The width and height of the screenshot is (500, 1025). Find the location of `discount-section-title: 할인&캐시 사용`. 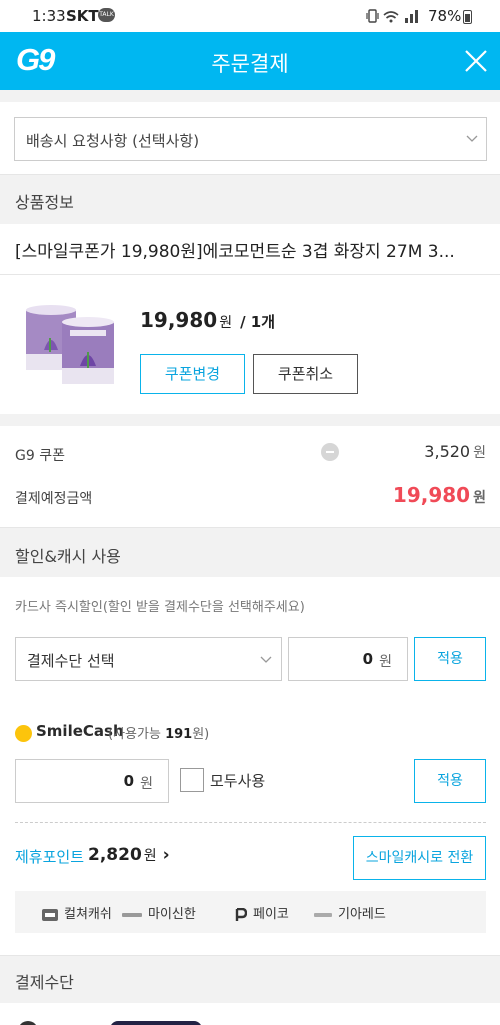

discount-section-title: 할인&캐시 사용 is located at coordinates (68, 556).